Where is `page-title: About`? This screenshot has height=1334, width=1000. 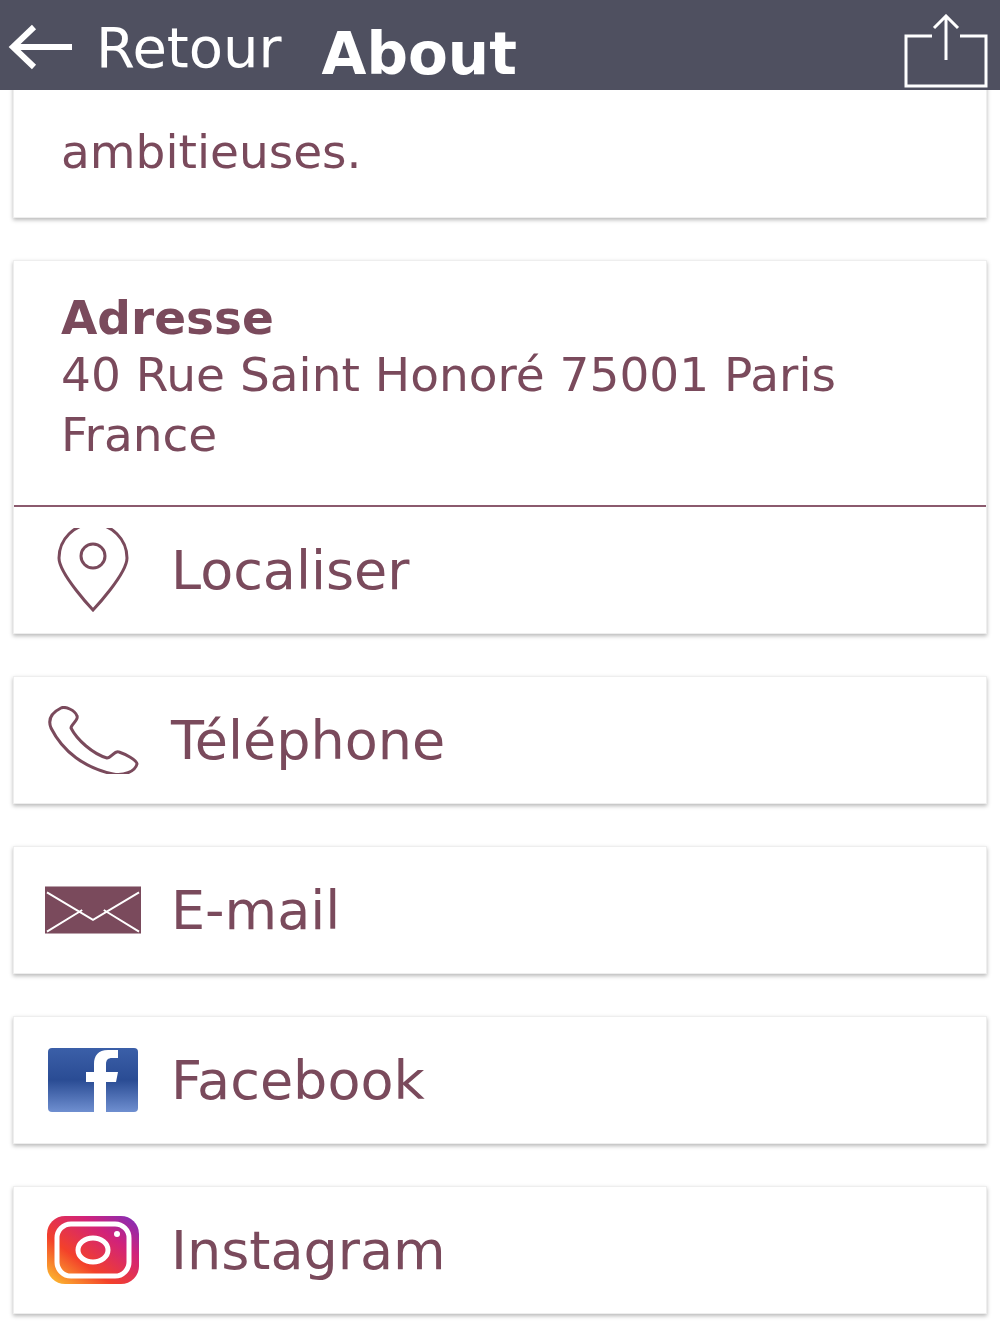 page-title: About is located at coordinates (419, 54).